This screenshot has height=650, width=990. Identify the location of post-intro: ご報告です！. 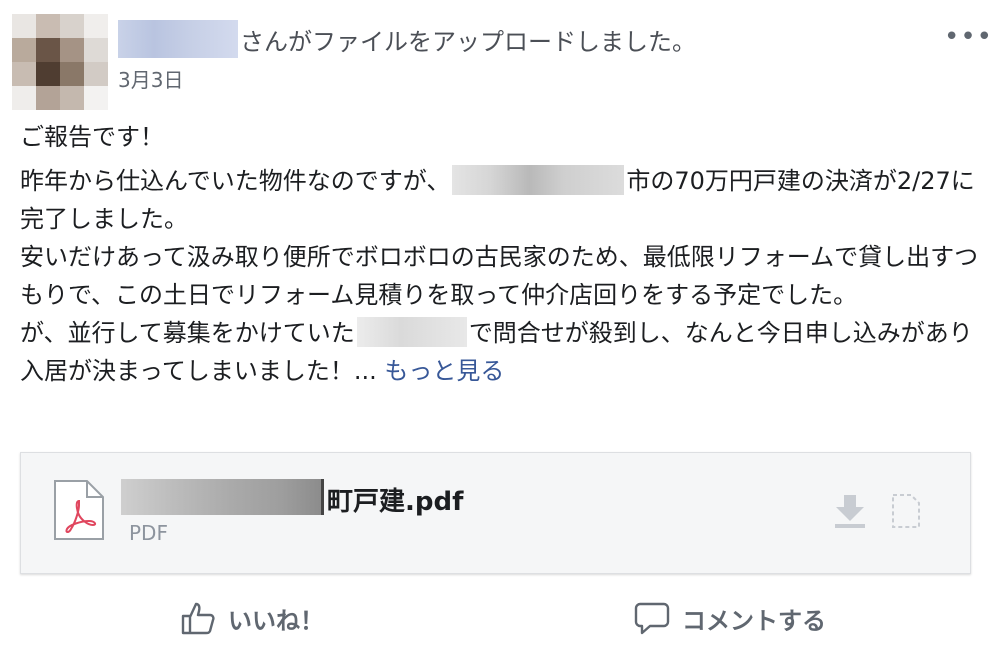
(92, 137).